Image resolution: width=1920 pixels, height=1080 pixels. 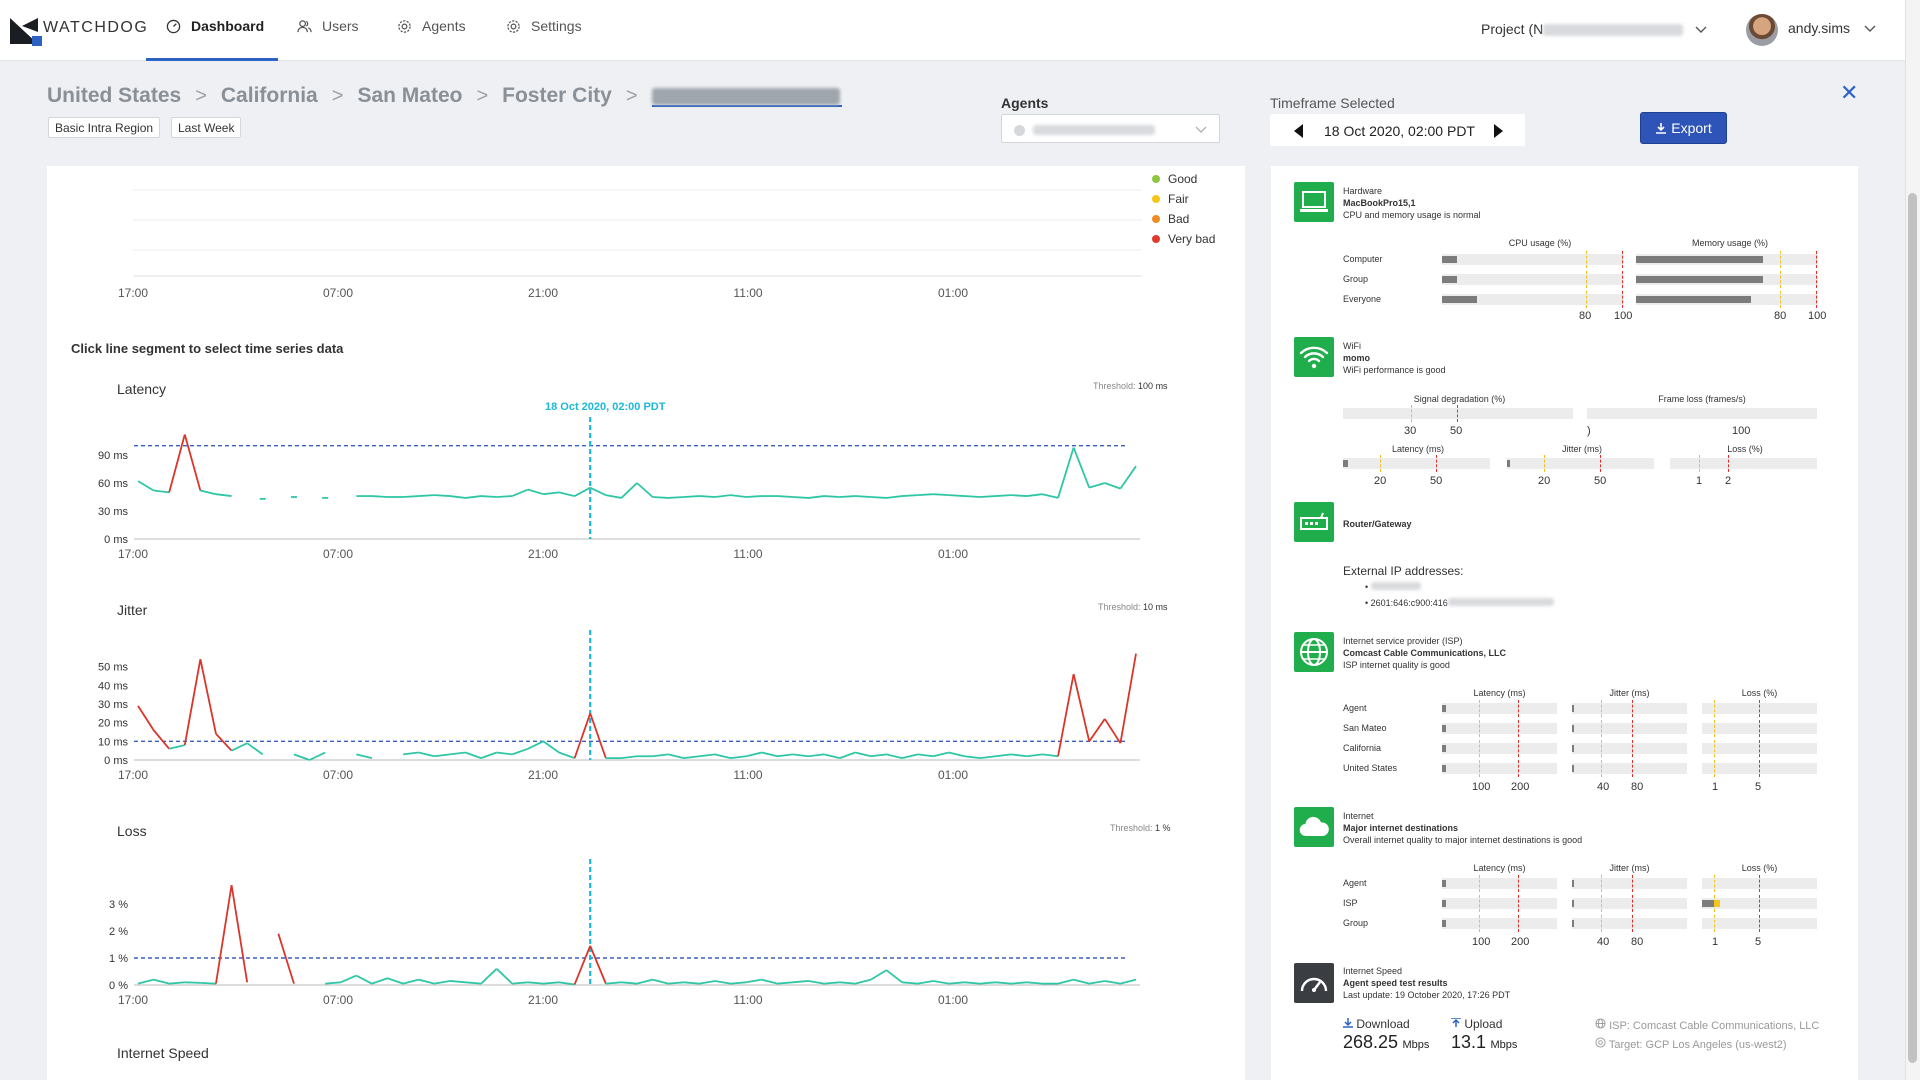 I want to click on project-selector: Project (N, so click(x=1594, y=29).